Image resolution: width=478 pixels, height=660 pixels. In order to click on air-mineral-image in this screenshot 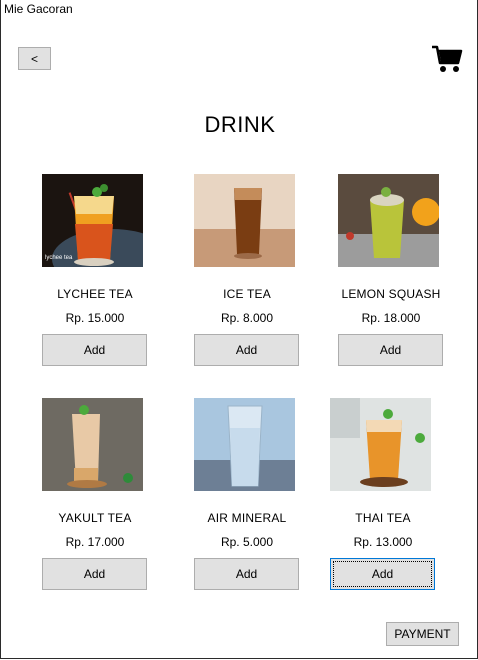, I will do `click(244, 444)`.